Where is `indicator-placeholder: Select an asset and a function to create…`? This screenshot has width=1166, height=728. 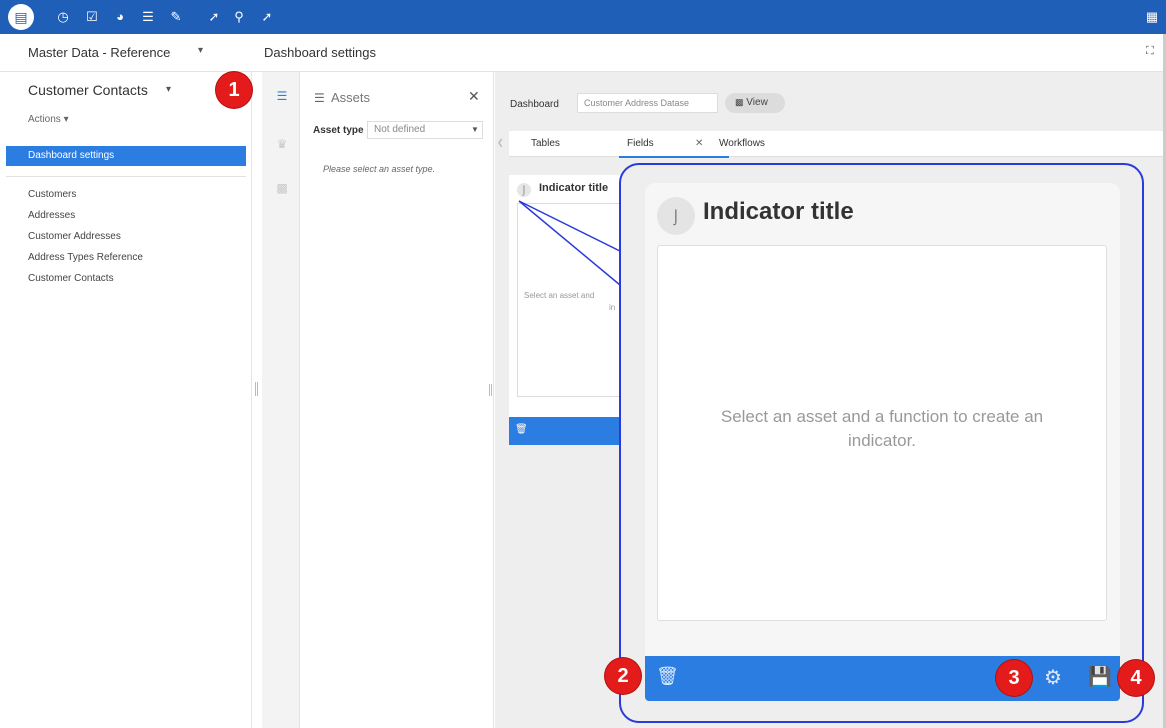
indicator-placeholder: Select an asset and a function to create… is located at coordinates (882, 428).